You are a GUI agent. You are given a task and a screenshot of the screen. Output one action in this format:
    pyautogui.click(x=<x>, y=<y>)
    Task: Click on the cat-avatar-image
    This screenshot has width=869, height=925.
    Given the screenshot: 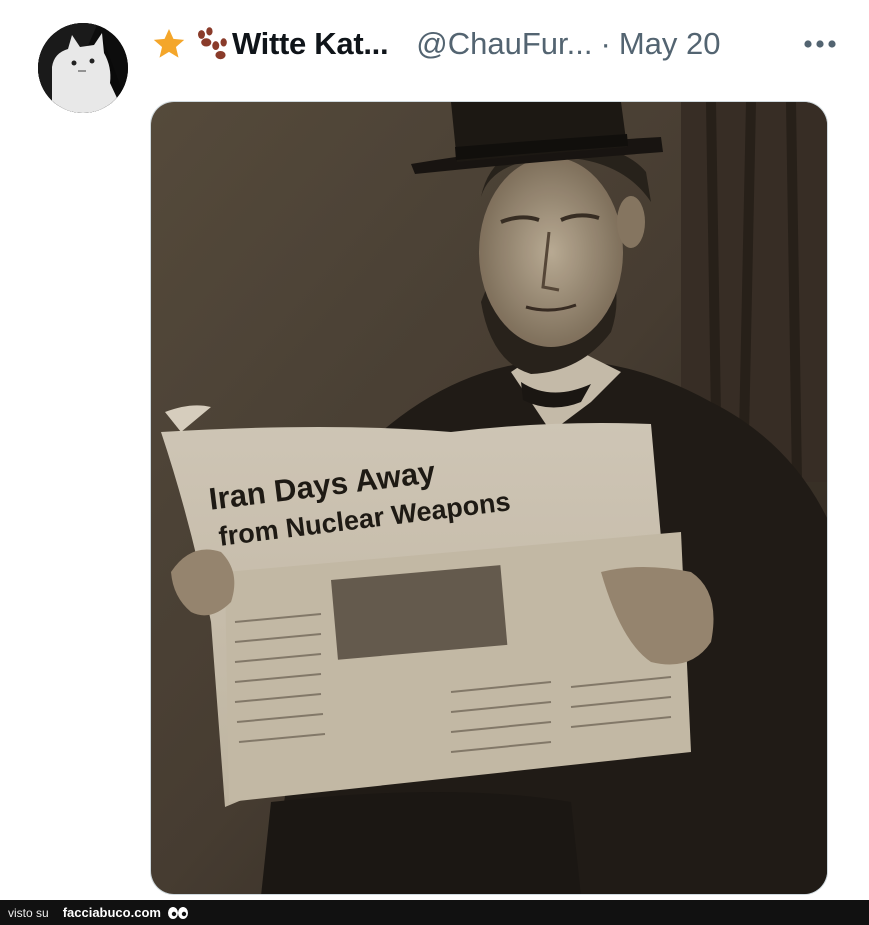 What is the action you would take?
    pyautogui.click(x=83, y=68)
    